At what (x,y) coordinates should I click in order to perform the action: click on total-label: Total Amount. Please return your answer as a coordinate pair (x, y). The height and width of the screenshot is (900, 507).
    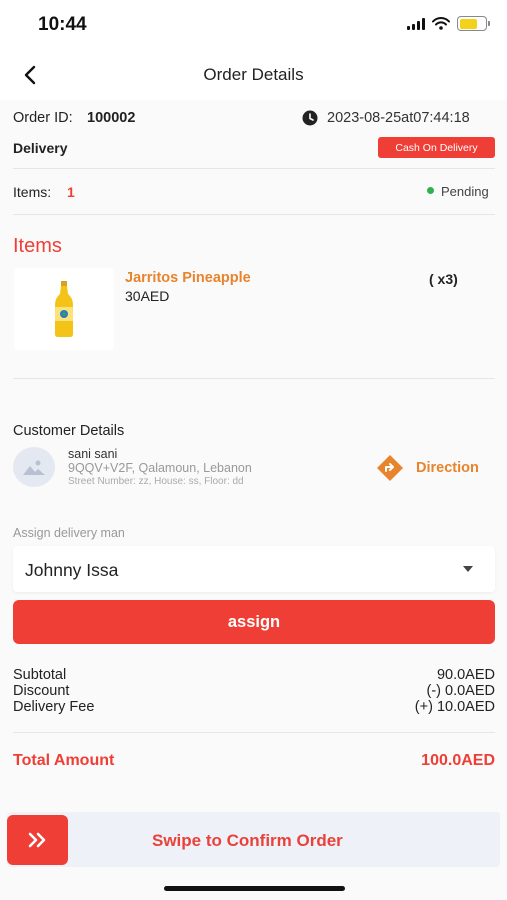
    Looking at the image, I should click on (64, 760).